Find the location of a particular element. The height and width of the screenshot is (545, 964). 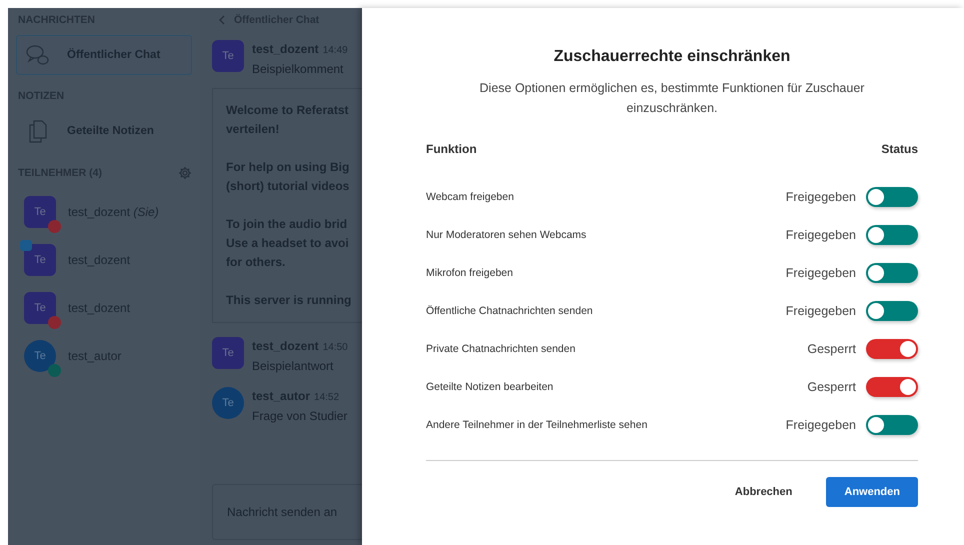

column-heading: Funktion is located at coordinates (451, 149).